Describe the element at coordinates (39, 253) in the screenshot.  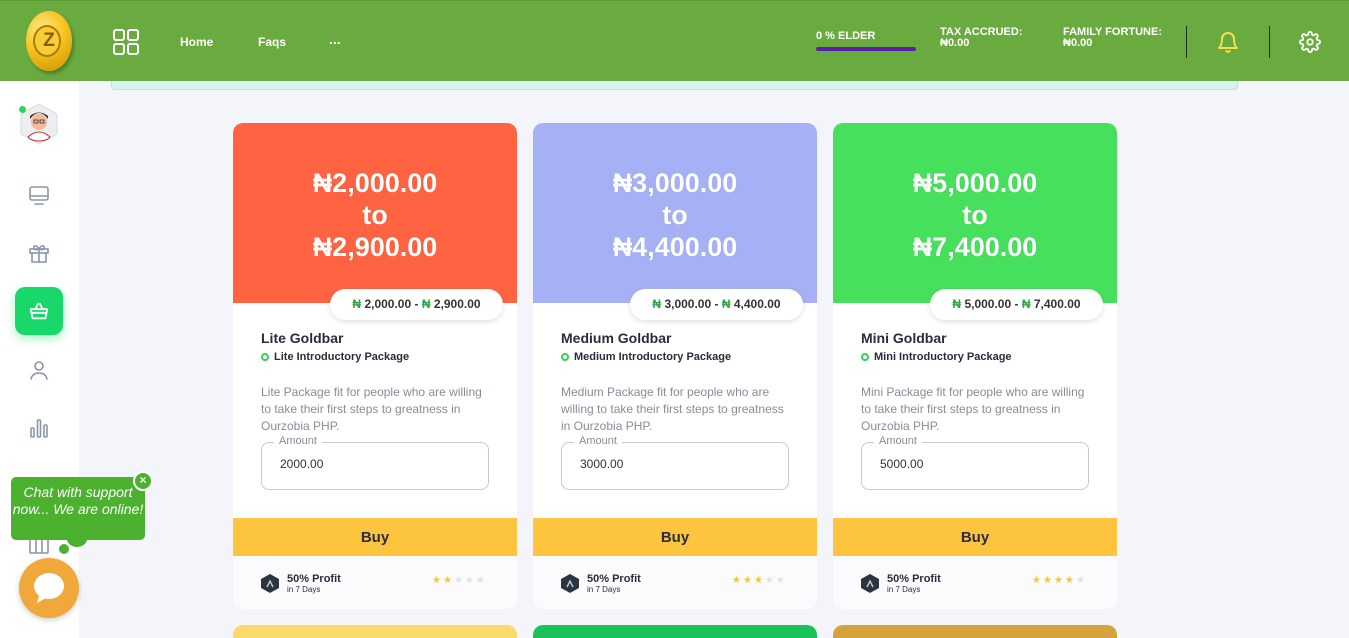
I see `gift-icon` at that location.